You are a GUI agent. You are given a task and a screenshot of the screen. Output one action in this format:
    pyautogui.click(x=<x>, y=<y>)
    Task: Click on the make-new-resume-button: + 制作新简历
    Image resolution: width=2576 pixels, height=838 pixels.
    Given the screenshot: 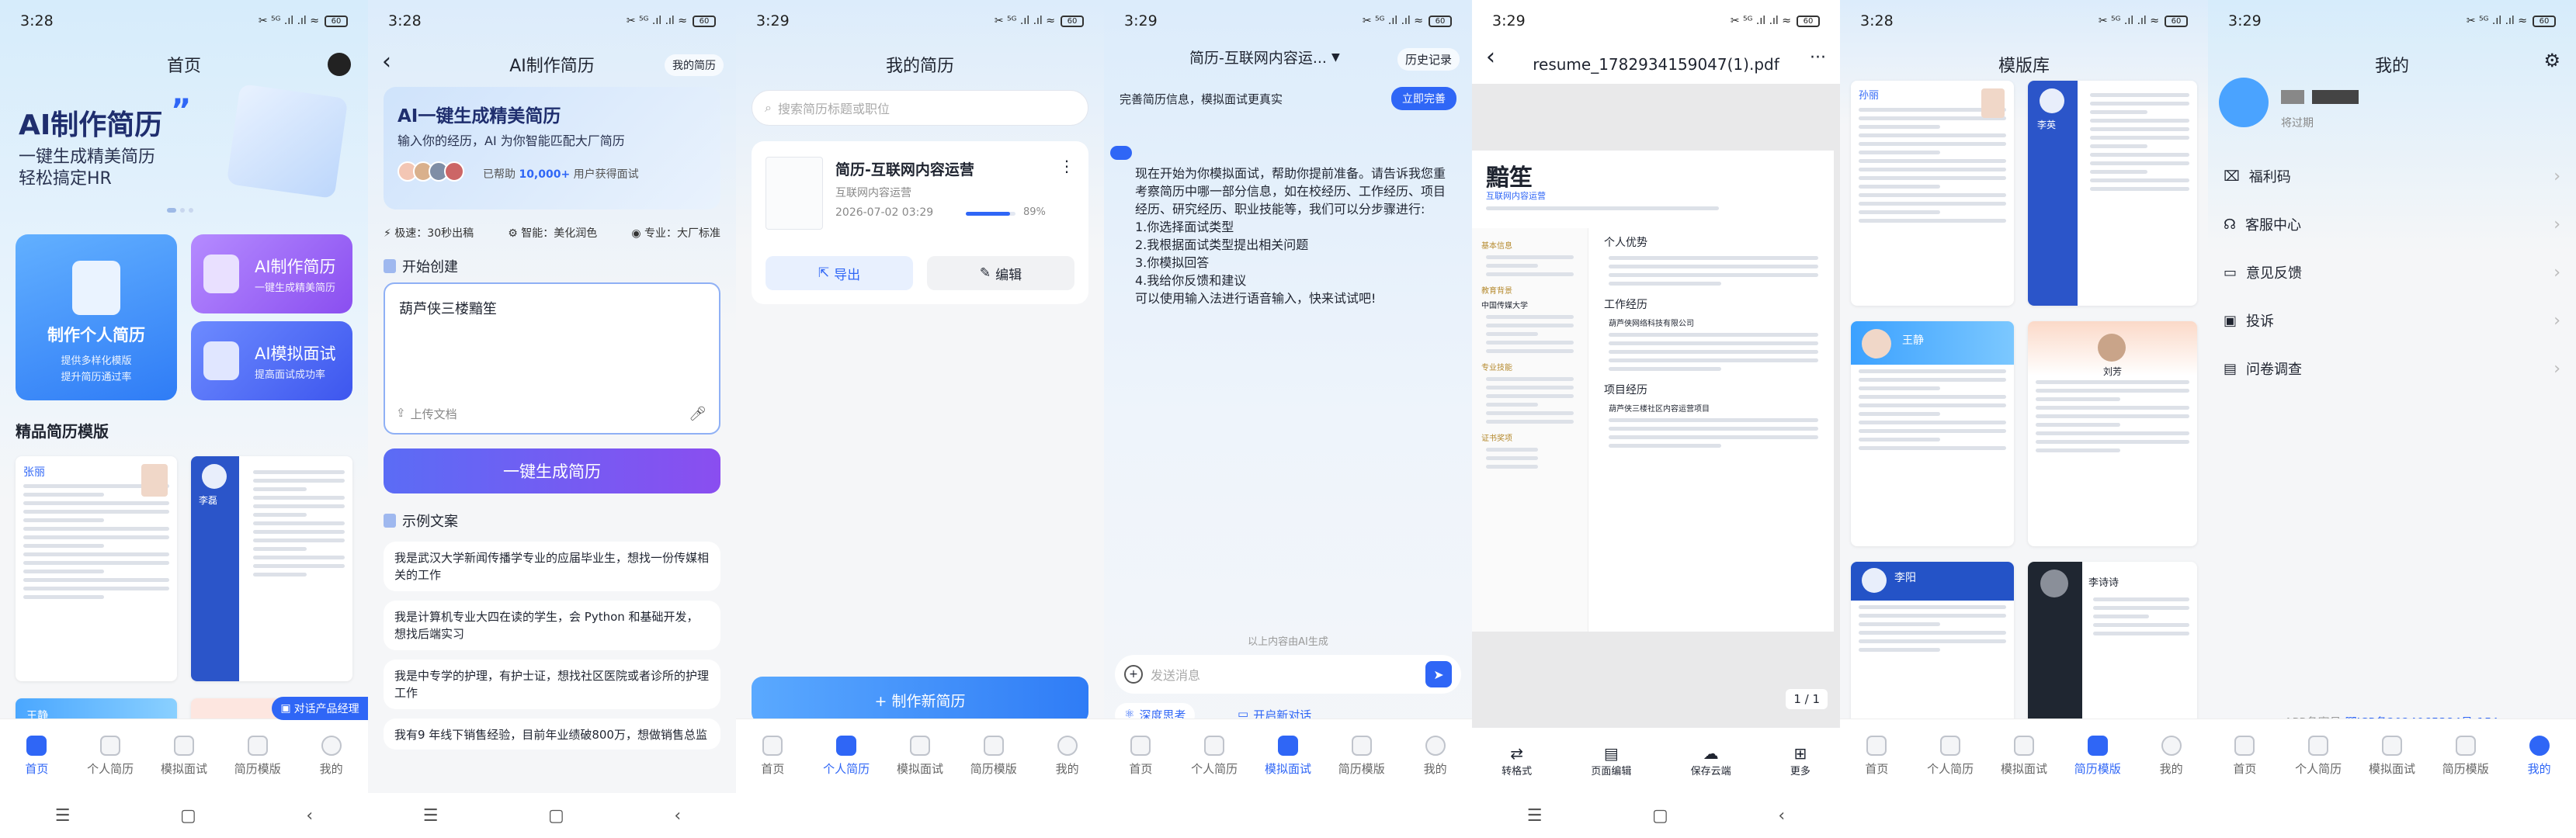 What is the action you would take?
    pyautogui.click(x=920, y=700)
    